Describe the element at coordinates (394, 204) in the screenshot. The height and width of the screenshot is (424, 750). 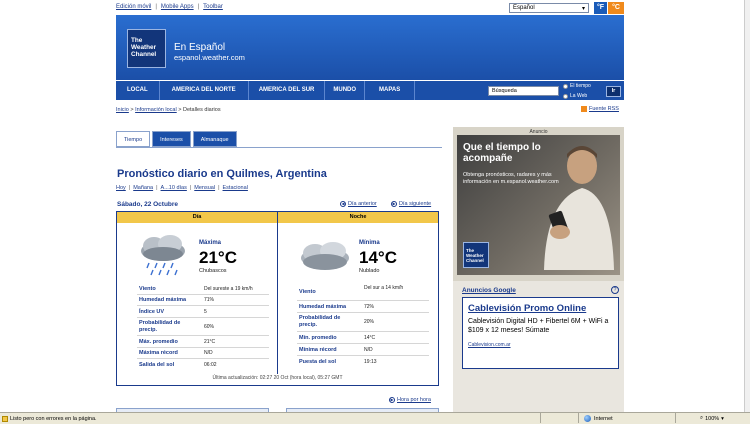
I see `arrow-right-icon: ▶` at that location.